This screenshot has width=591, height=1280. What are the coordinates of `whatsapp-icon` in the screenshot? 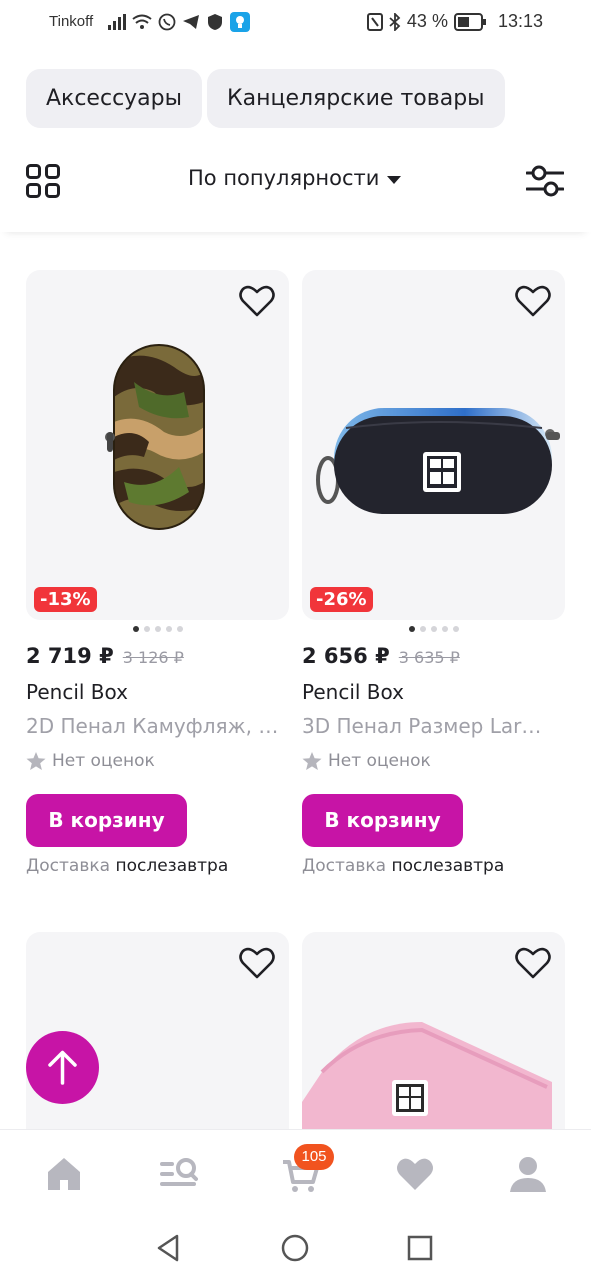 It's located at (167, 22).